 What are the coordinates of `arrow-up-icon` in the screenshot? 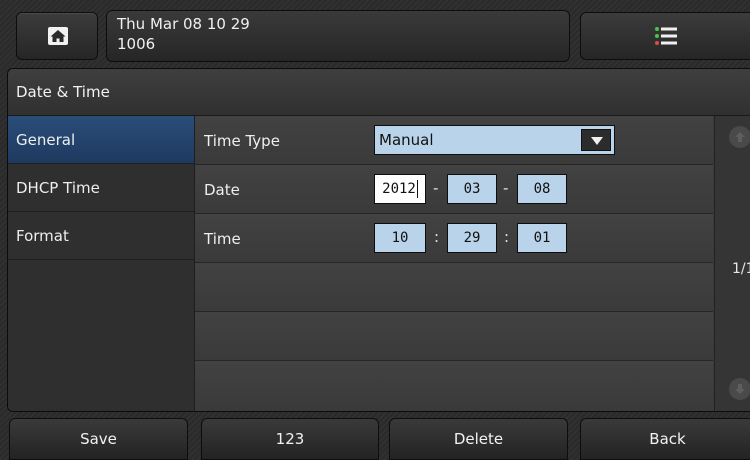 It's located at (740, 137).